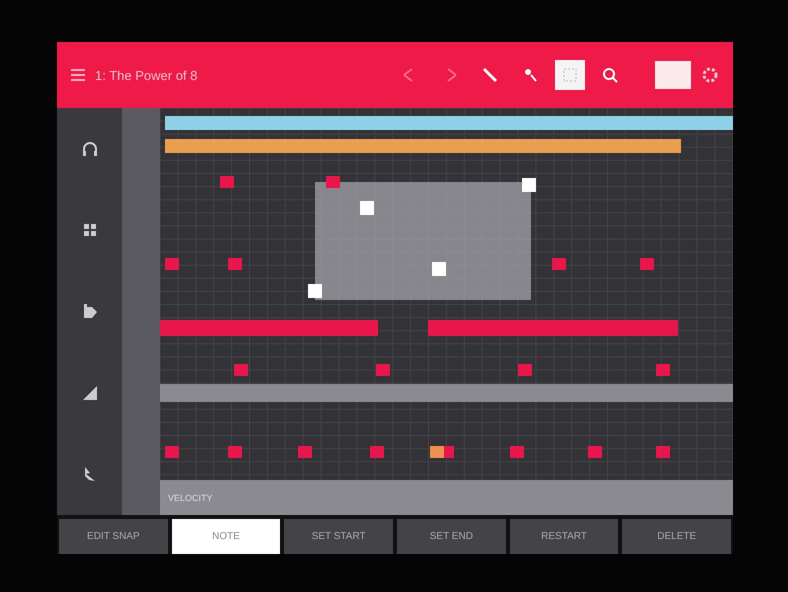 The width and height of the screenshot is (788, 592). Describe the element at coordinates (451, 536) in the screenshot. I see `tab: SET END` at that location.